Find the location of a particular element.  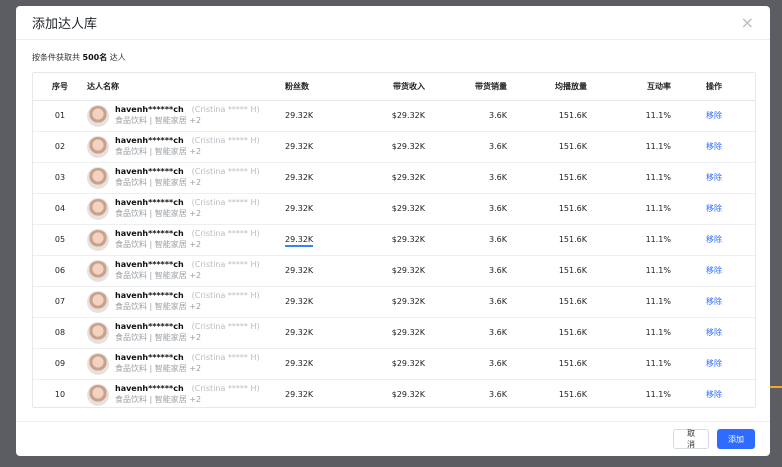

engagement-cell: 11.1% is located at coordinates (629, 302).